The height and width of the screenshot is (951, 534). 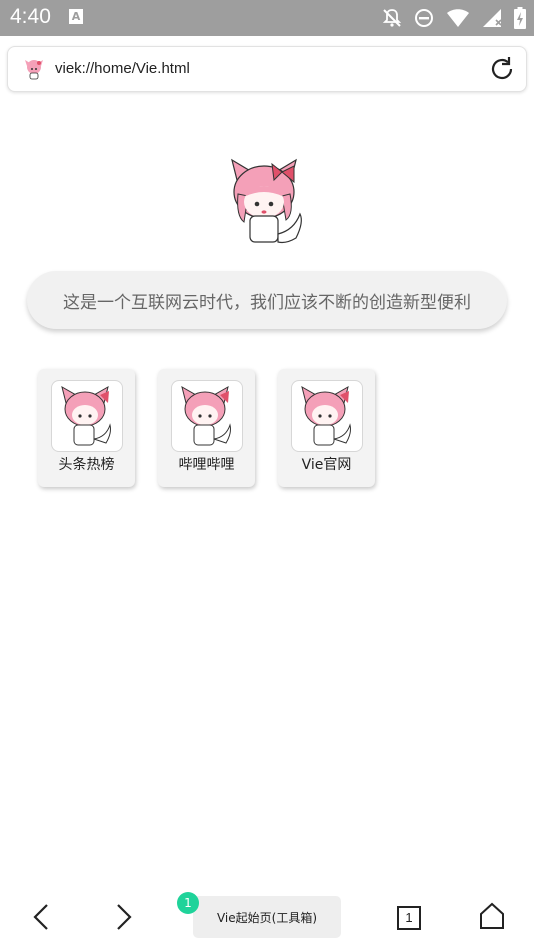 I want to click on page-title: Vie起始页(工具箱), so click(x=267, y=917).